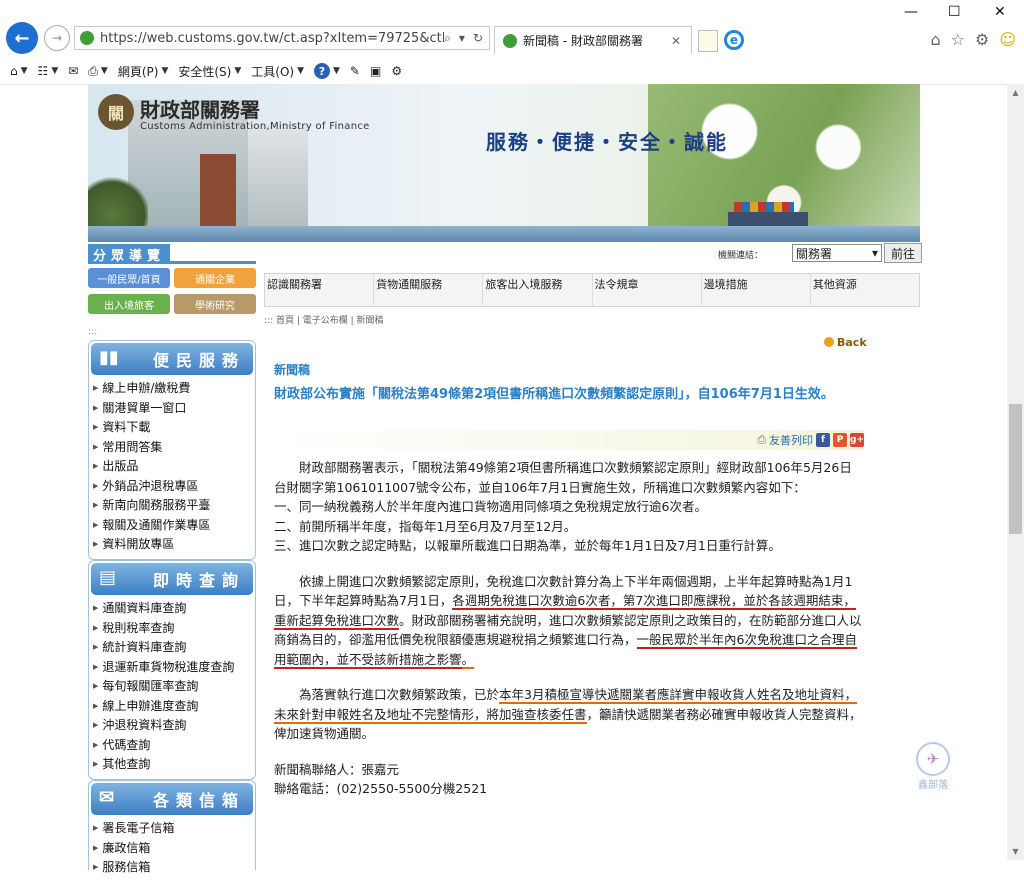  I want to click on page-menu: 網頁(P) ▼, so click(143, 71).